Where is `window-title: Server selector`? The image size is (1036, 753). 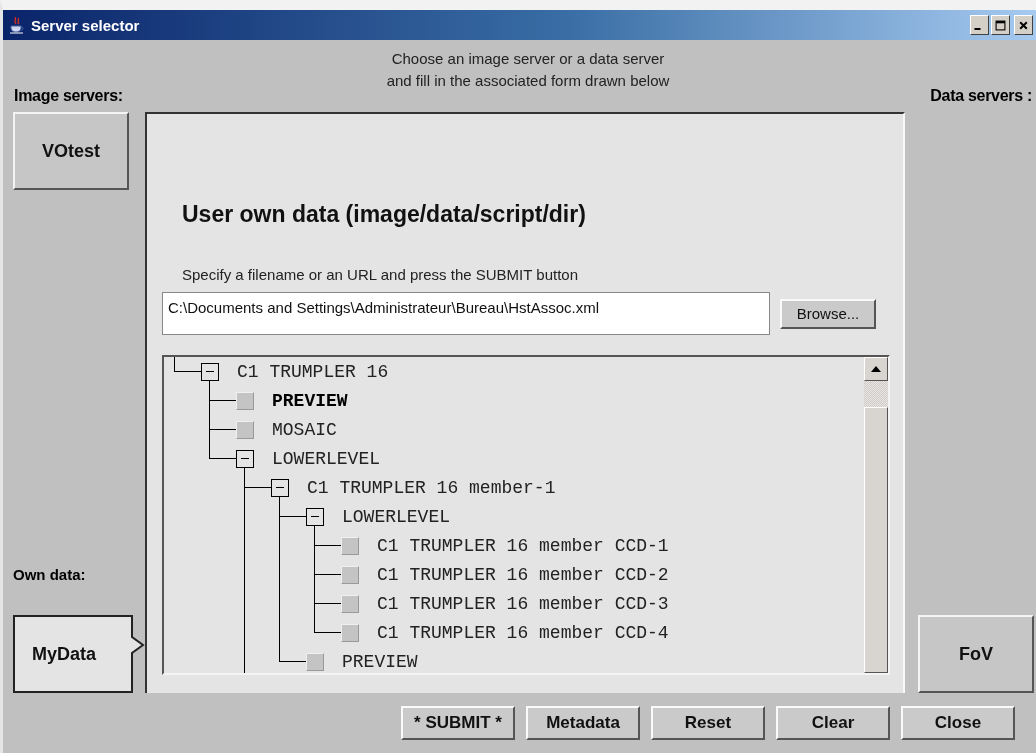 window-title: Server selector is located at coordinates (85, 25).